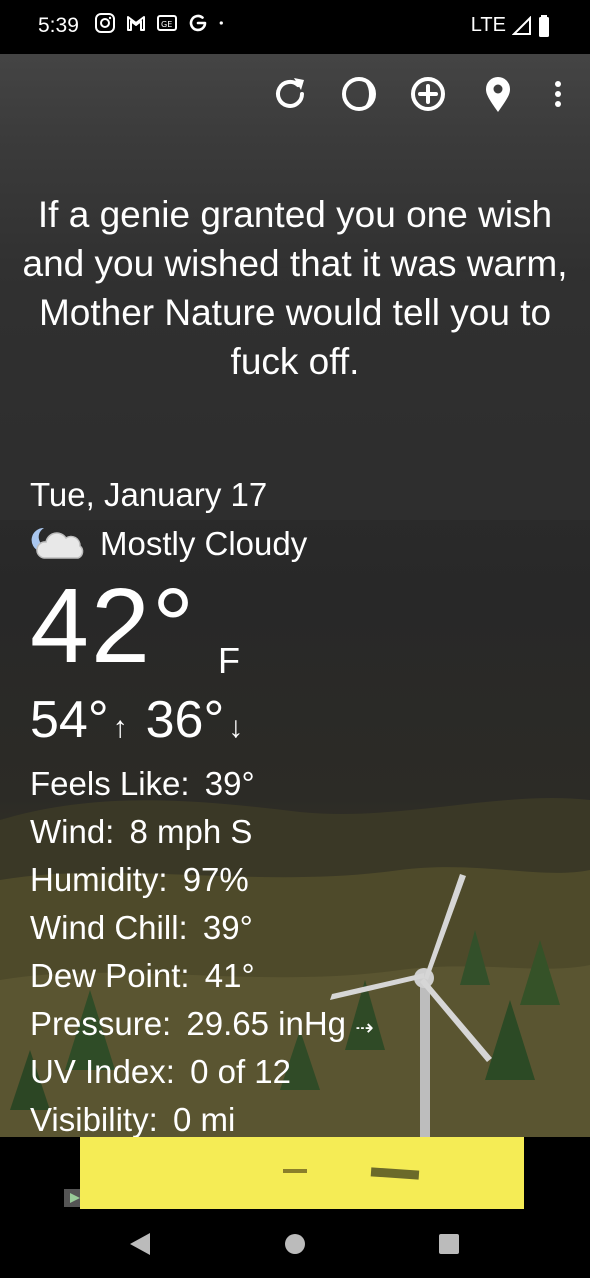  What do you see at coordinates (101, 1023) in the screenshot?
I see `pressure-label: Pressure:` at bounding box center [101, 1023].